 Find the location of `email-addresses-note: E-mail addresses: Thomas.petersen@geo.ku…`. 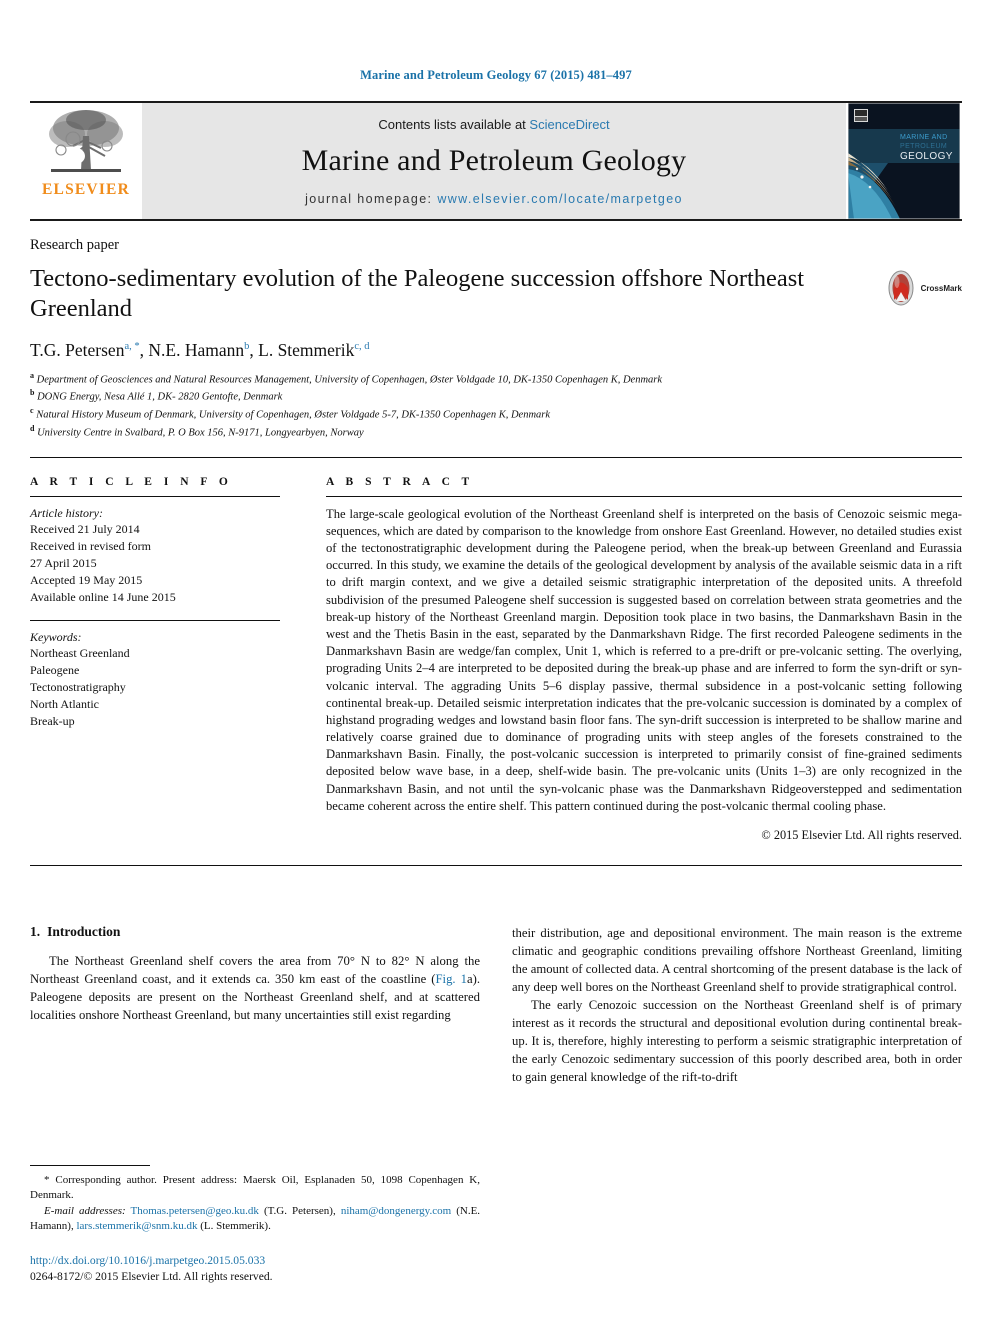

email-addresses-note: E-mail addresses: Thomas.petersen@geo.ku… is located at coordinates (255, 1218).